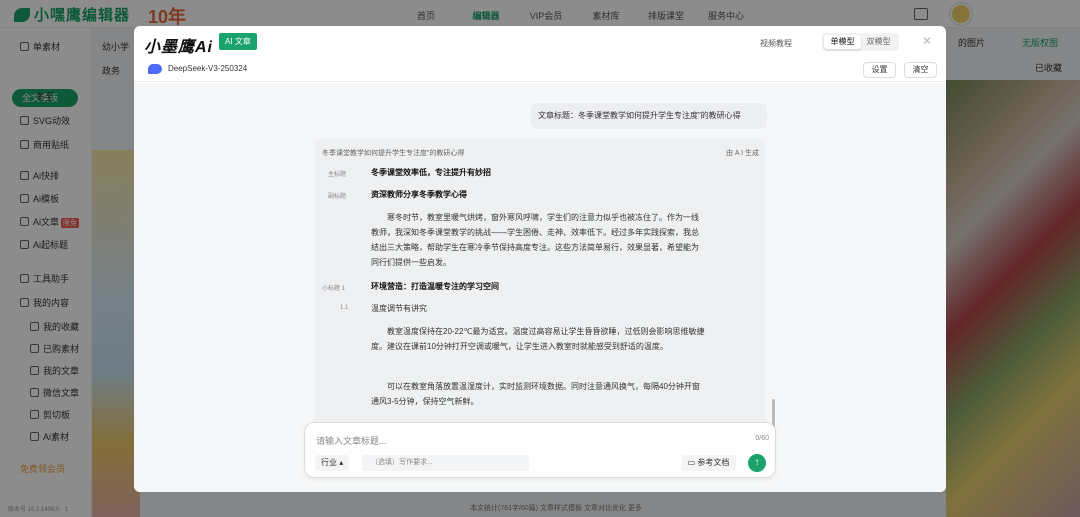 This screenshot has width=1080, height=517. I want to click on send-button: ↑, so click(757, 463).